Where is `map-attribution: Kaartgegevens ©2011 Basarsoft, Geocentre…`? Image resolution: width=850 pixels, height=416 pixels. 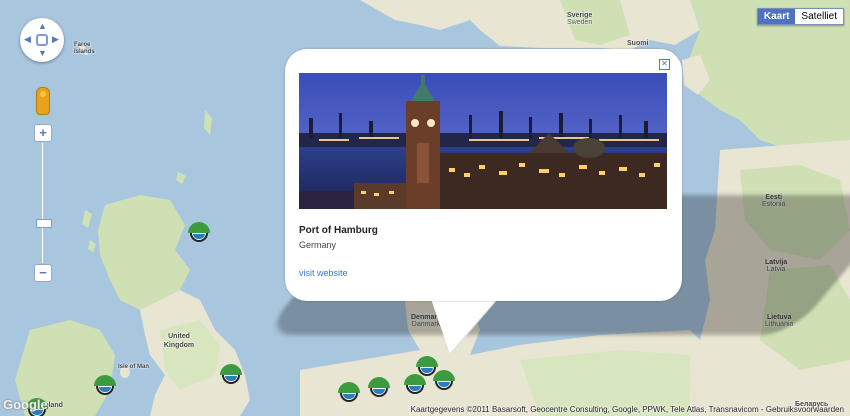
map-attribution: Kaartgegevens ©2011 Basarsoft, Geocentre… is located at coordinates (627, 409).